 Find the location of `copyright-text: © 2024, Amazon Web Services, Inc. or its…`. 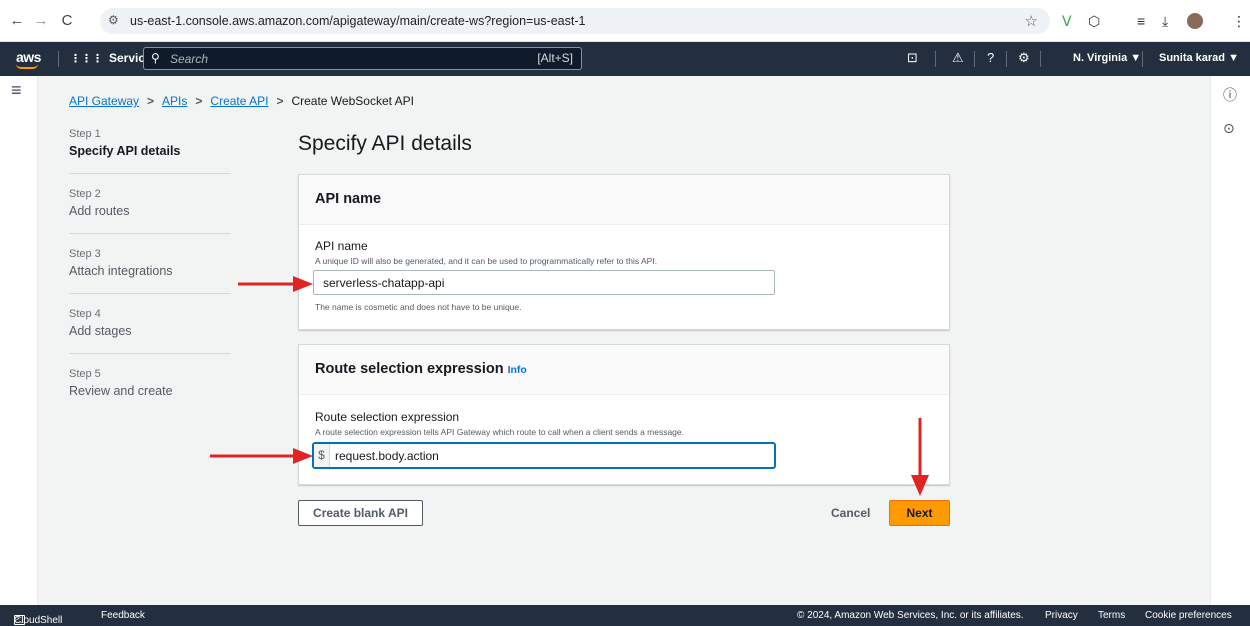

copyright-text: © 2024, Amazon Web Services, Inc. or its… is located at coordinates (910, 615).